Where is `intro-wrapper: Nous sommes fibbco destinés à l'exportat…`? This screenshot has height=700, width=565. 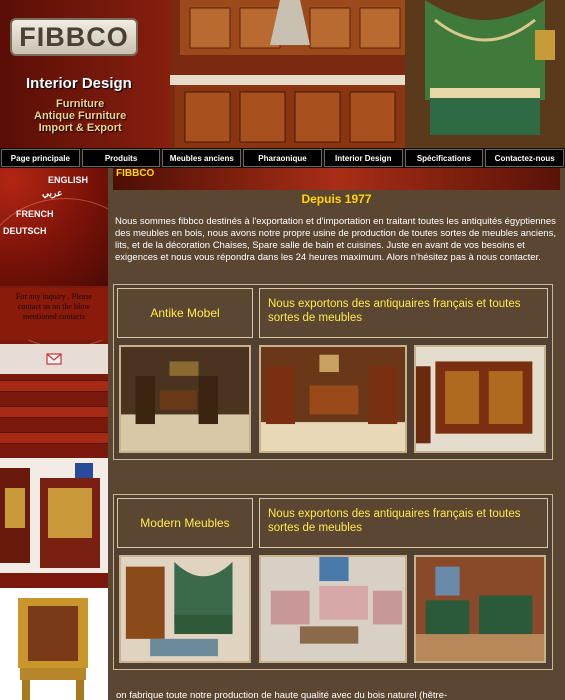
intro-wrapper: Nous sommes fibbco destinés à l'exportat… is located at coordinates (337, 240).